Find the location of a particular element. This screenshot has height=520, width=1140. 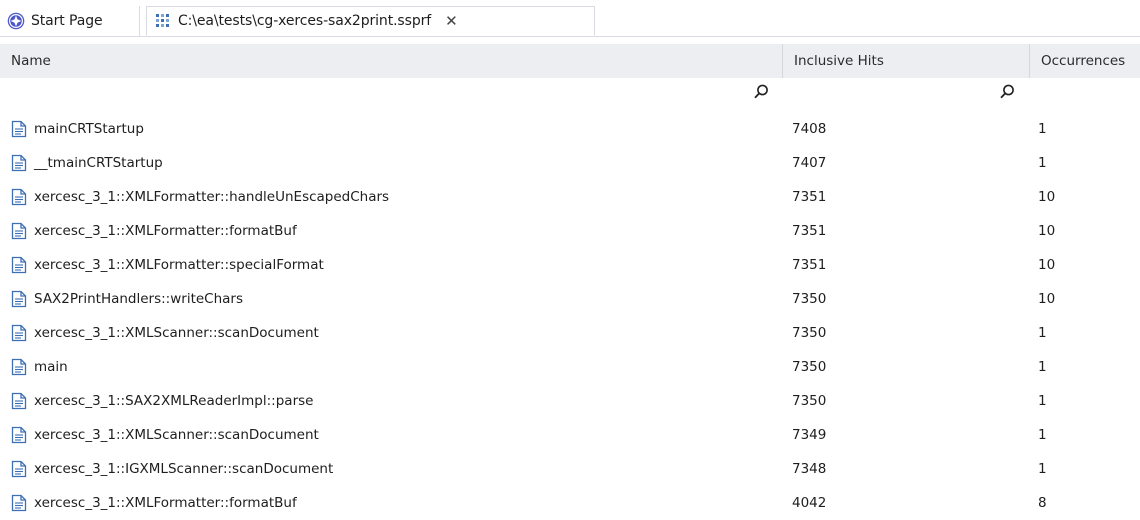

inclusive-hits-value: 7348 is located at coordinates (809, 469).